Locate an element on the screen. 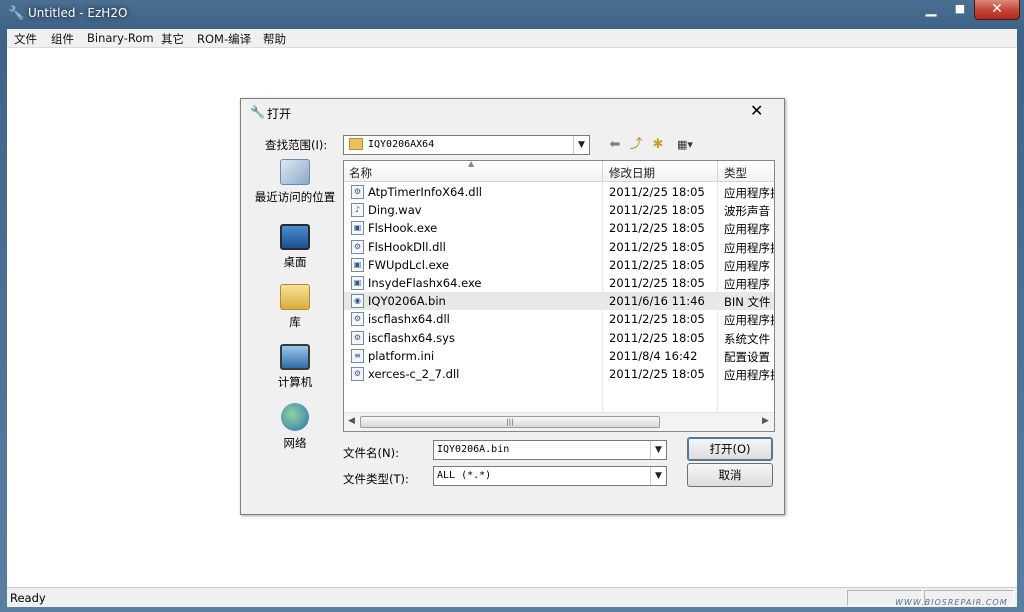  up-folder-icon: ⤴ is located at coordinates (636, 145).